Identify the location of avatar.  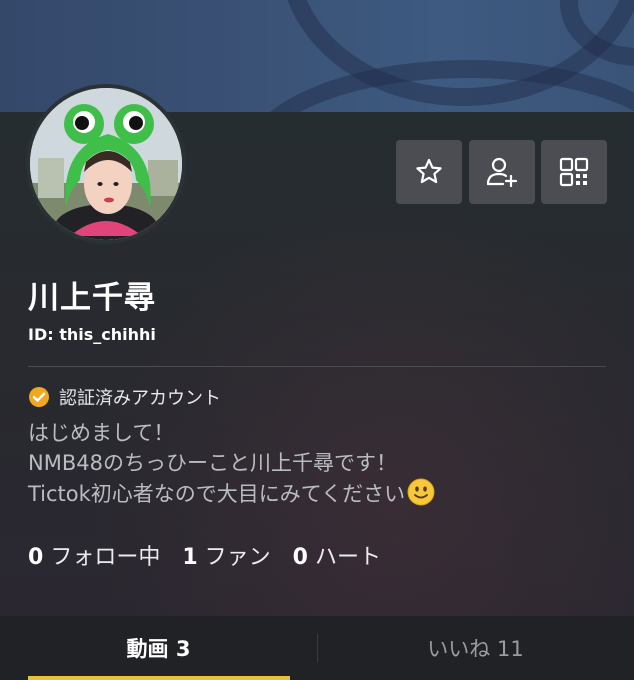
(106, 164).